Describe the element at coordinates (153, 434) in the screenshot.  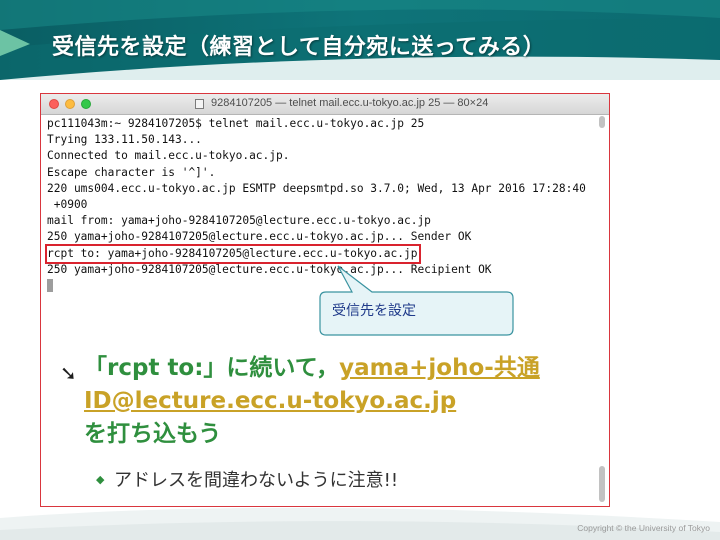
I see `bullet-text-suffix: を打ち込もう` at that location.